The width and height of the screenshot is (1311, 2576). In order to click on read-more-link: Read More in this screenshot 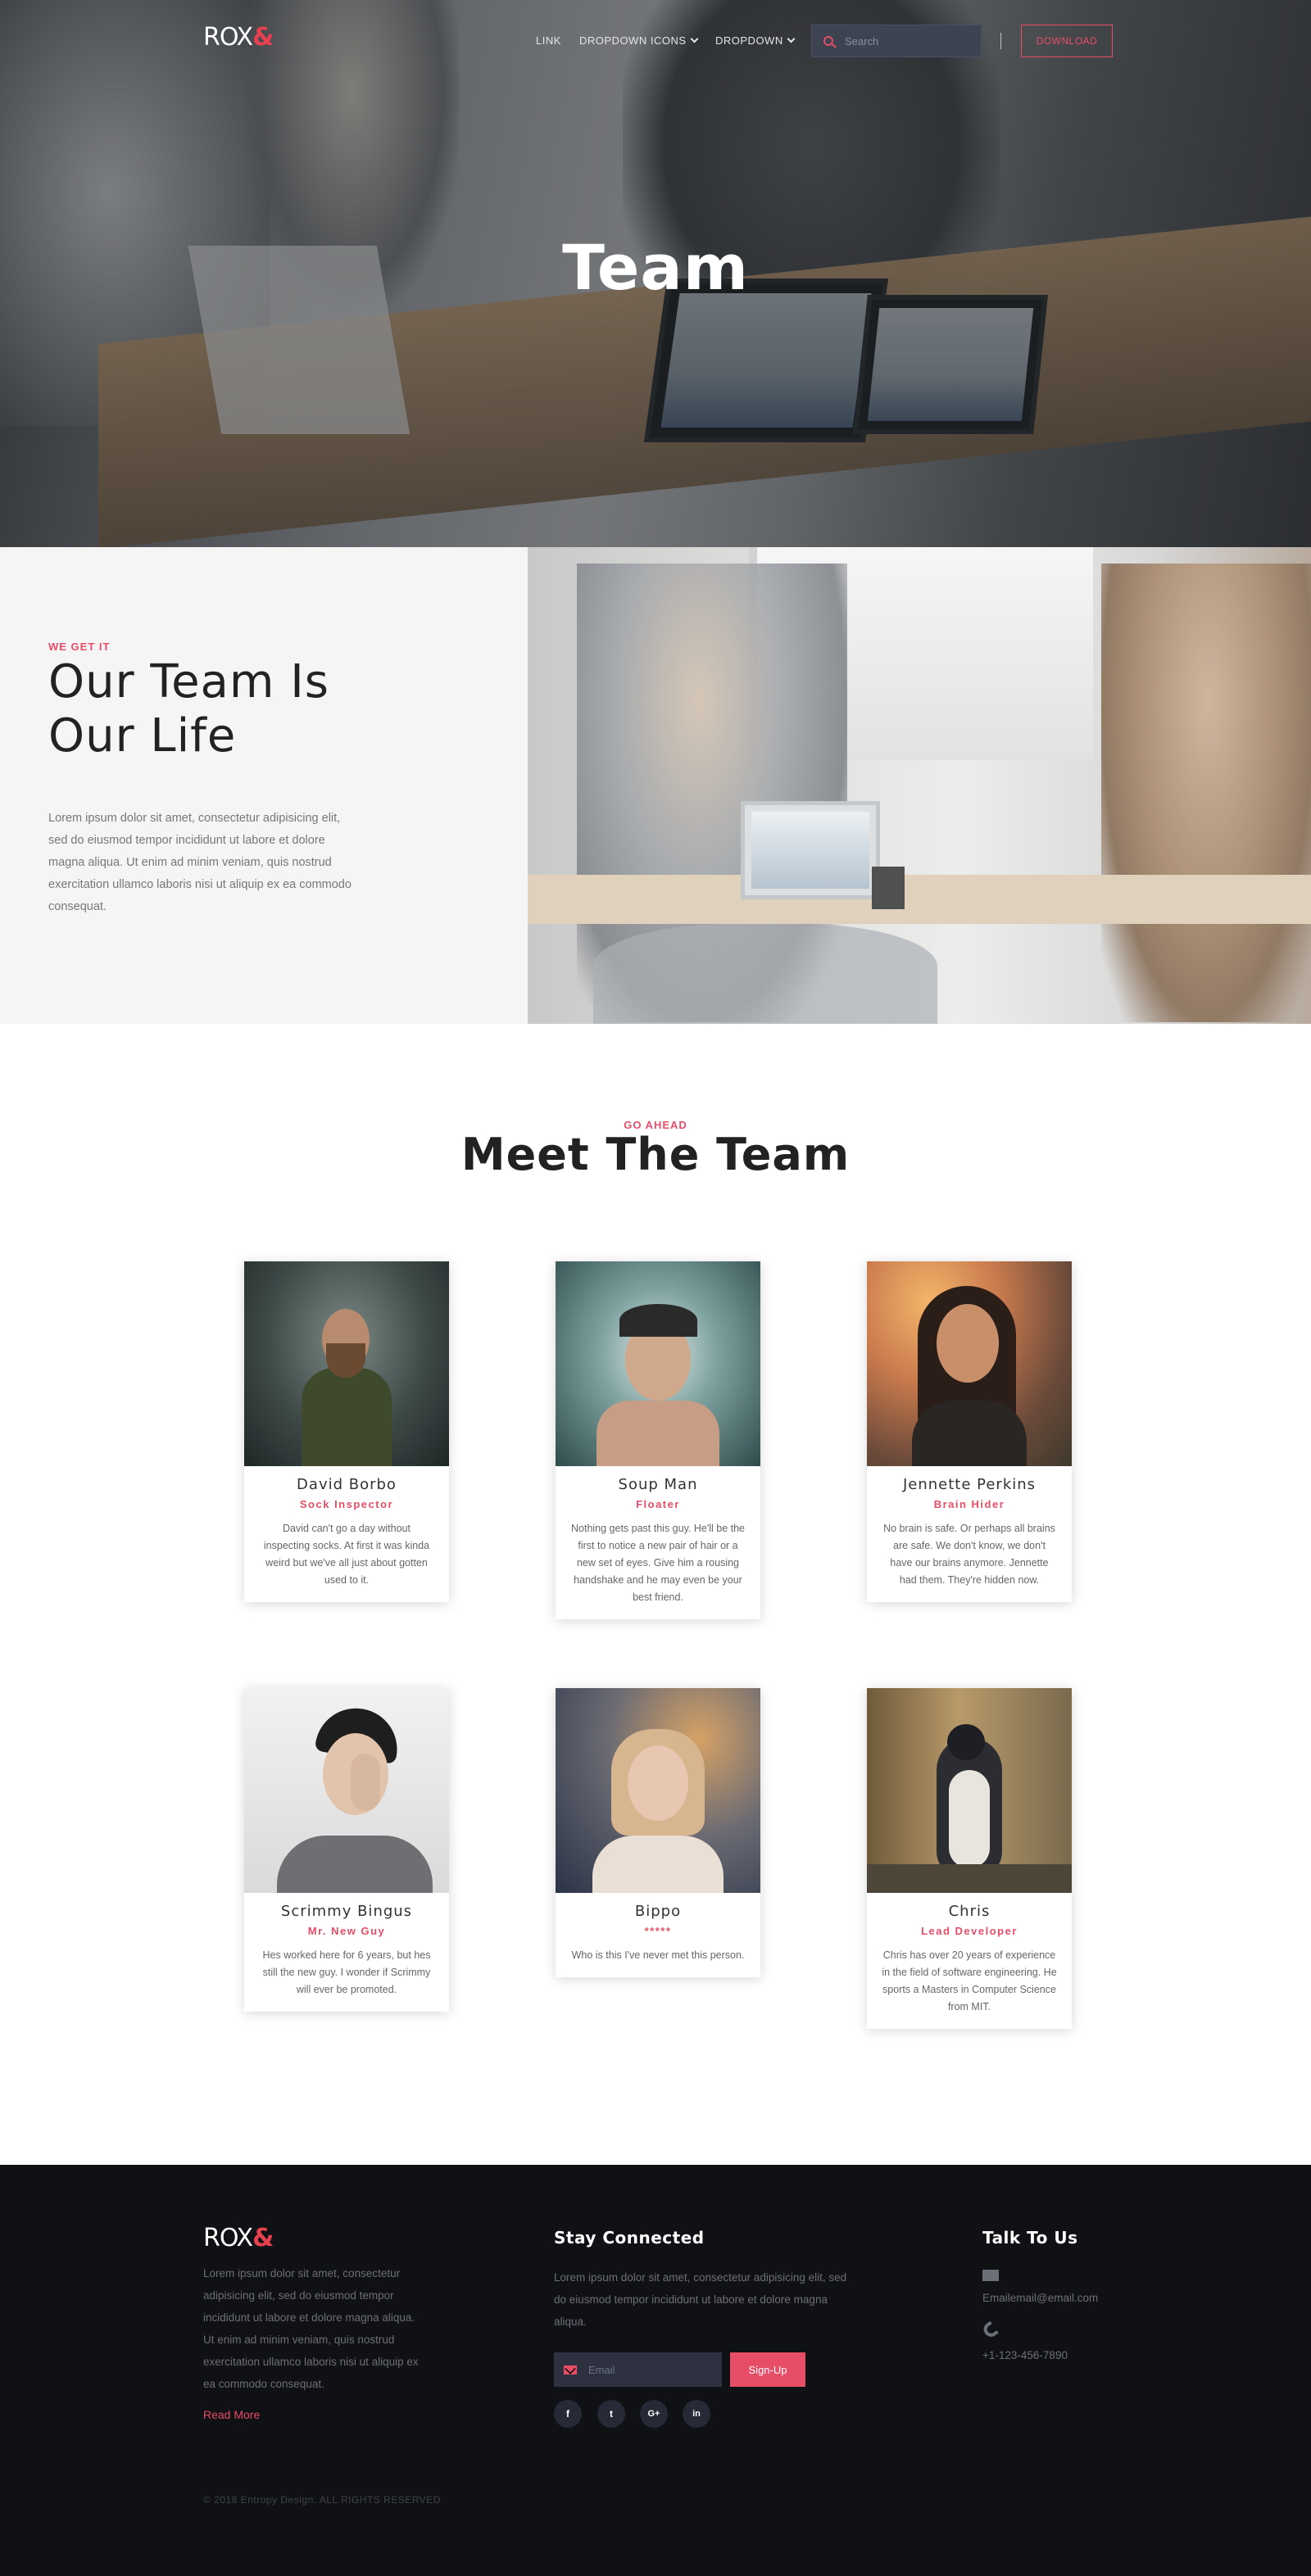, I will do `click(231, 2414)`.